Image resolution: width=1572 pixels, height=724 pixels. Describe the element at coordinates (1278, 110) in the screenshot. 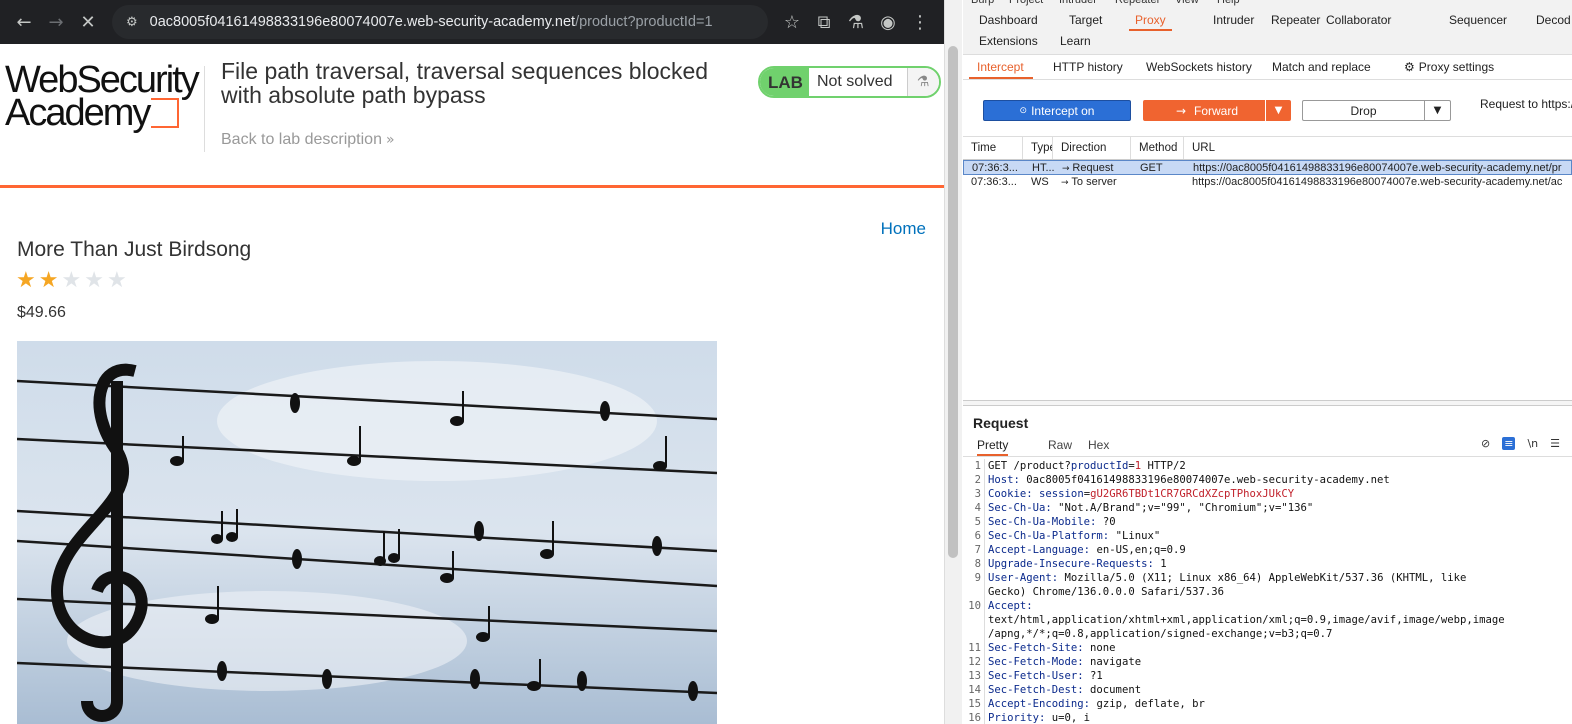

I see `forward-dropdown-icon: ▼` at that location.